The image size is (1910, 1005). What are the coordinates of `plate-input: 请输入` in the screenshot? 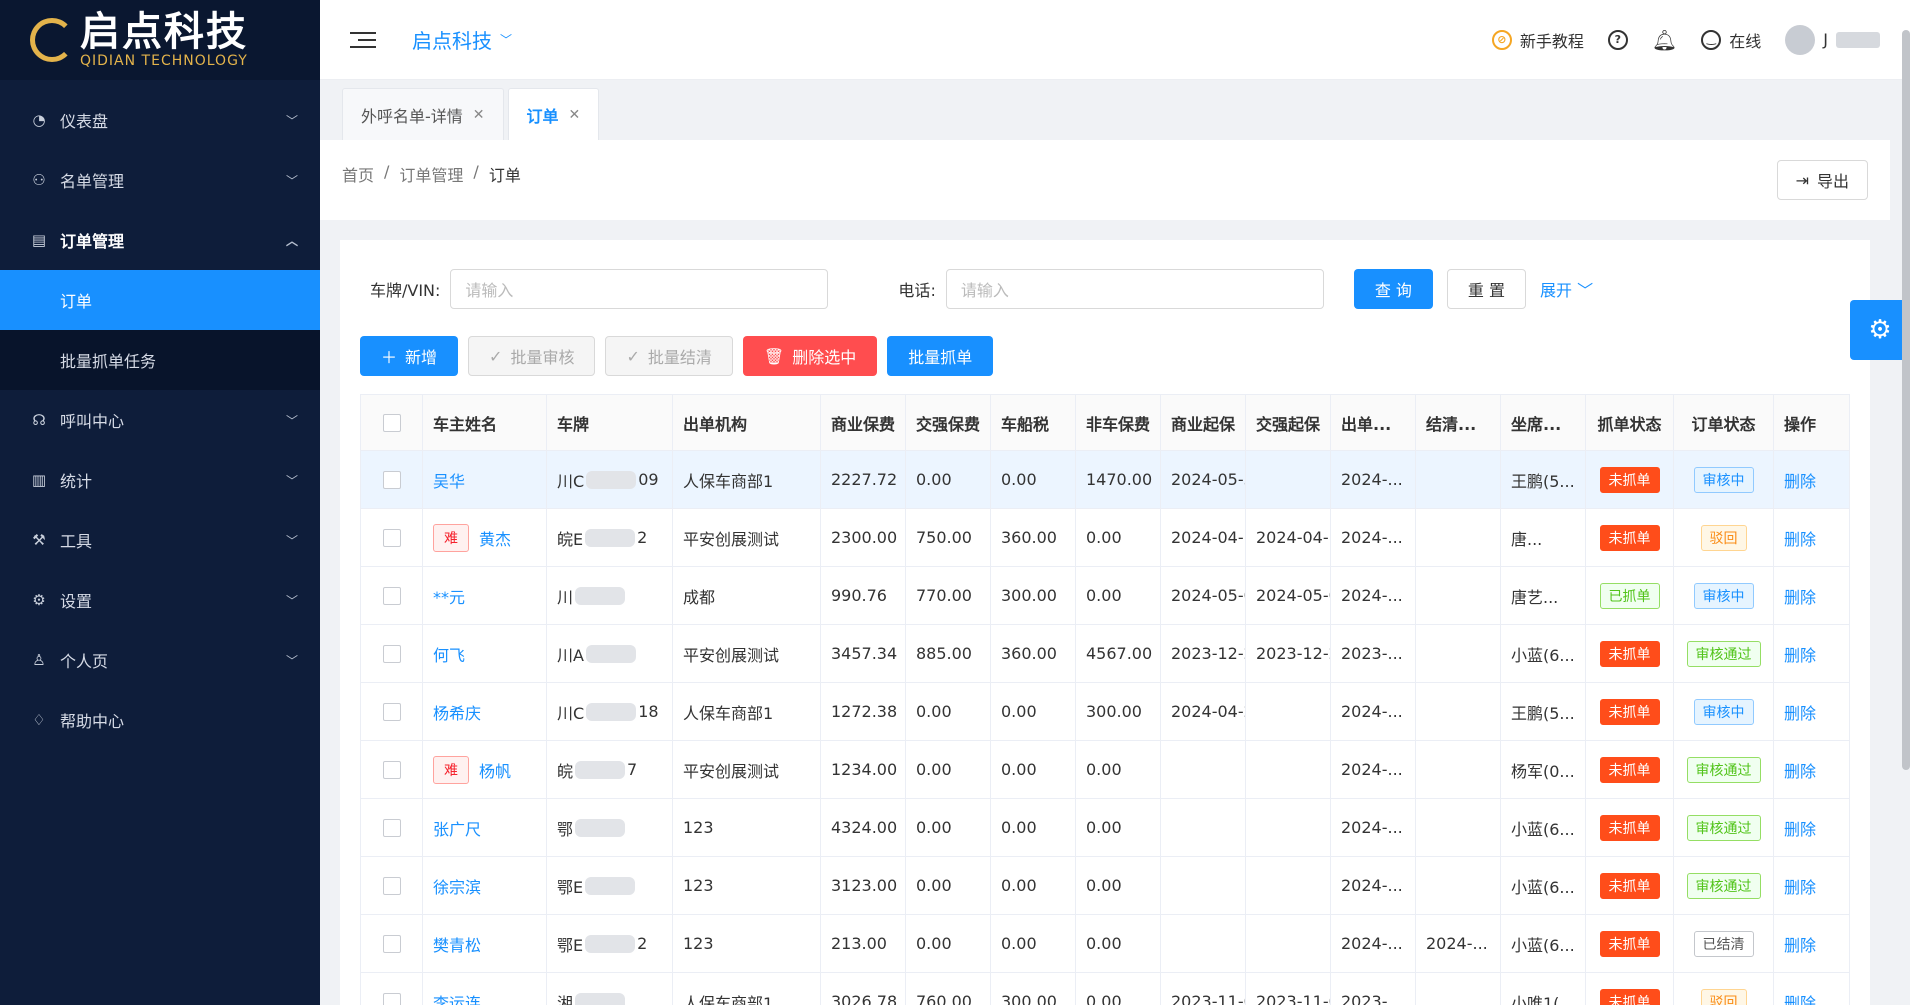 It's located at (639, 289).